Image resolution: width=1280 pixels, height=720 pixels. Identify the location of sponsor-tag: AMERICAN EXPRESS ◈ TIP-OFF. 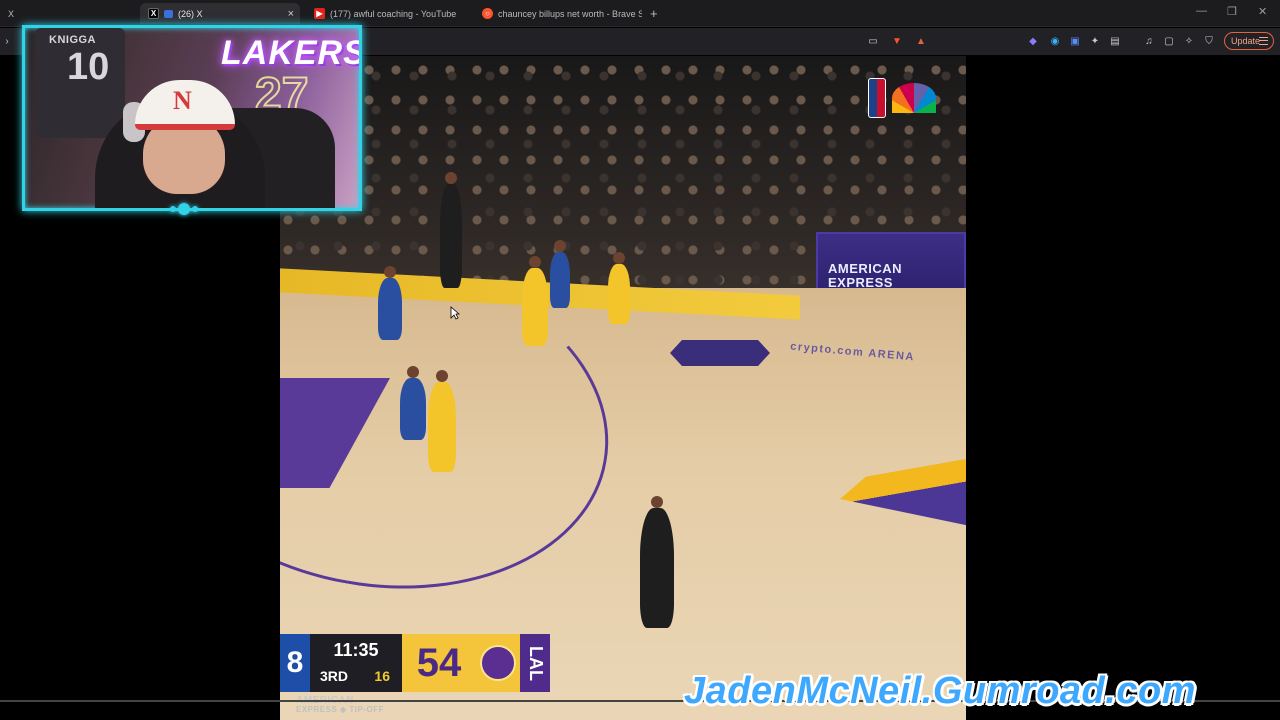
(340, 705).